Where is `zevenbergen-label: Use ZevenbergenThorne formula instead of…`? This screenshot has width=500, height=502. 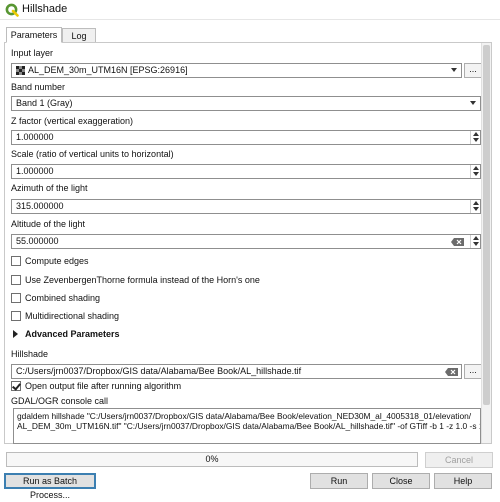 zevenbergen-label: Use ZevenbergenThorne formula instead of… is located at coordinates (142, 280).